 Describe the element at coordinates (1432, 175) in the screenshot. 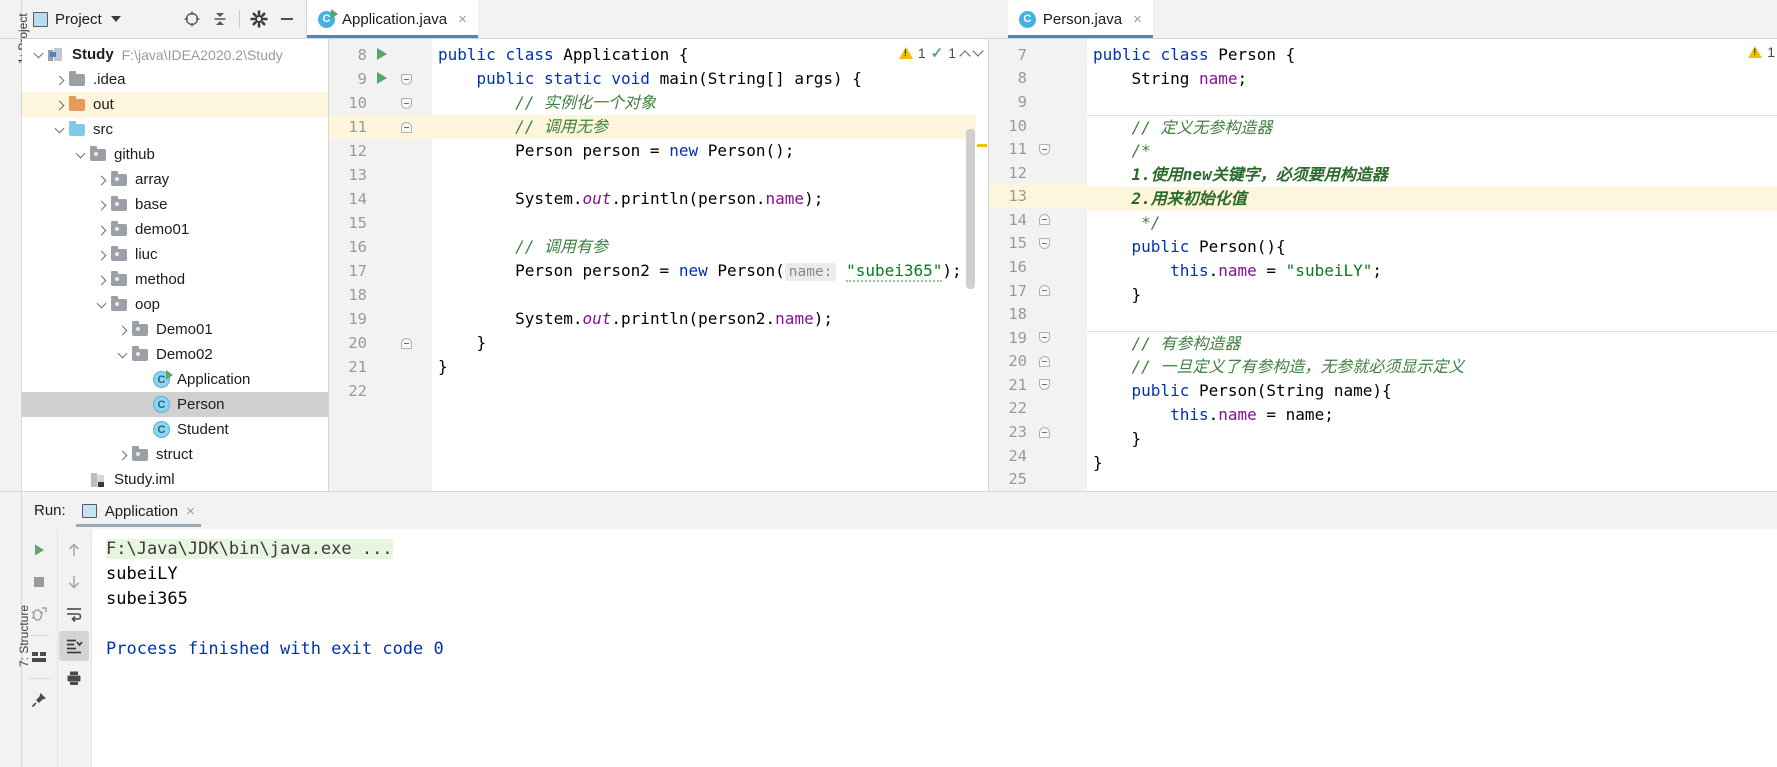

I see `code-line-12: 1.使用new关键字，必须要用构造器` at that location.